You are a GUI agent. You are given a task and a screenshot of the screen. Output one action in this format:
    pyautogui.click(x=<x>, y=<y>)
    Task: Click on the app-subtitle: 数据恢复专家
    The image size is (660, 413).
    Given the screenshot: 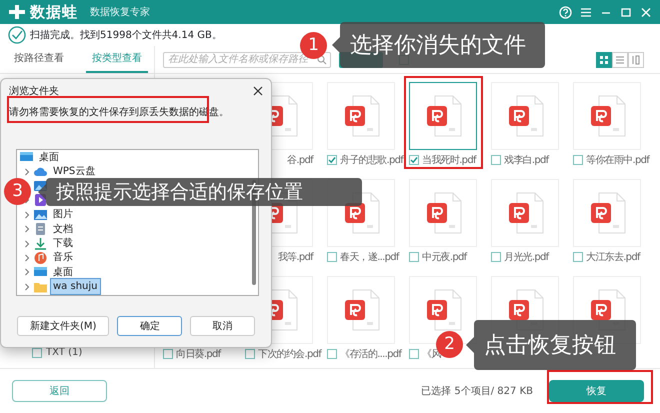 What is the action you would take?
    pyautogui.click(x=120, y=13)
    